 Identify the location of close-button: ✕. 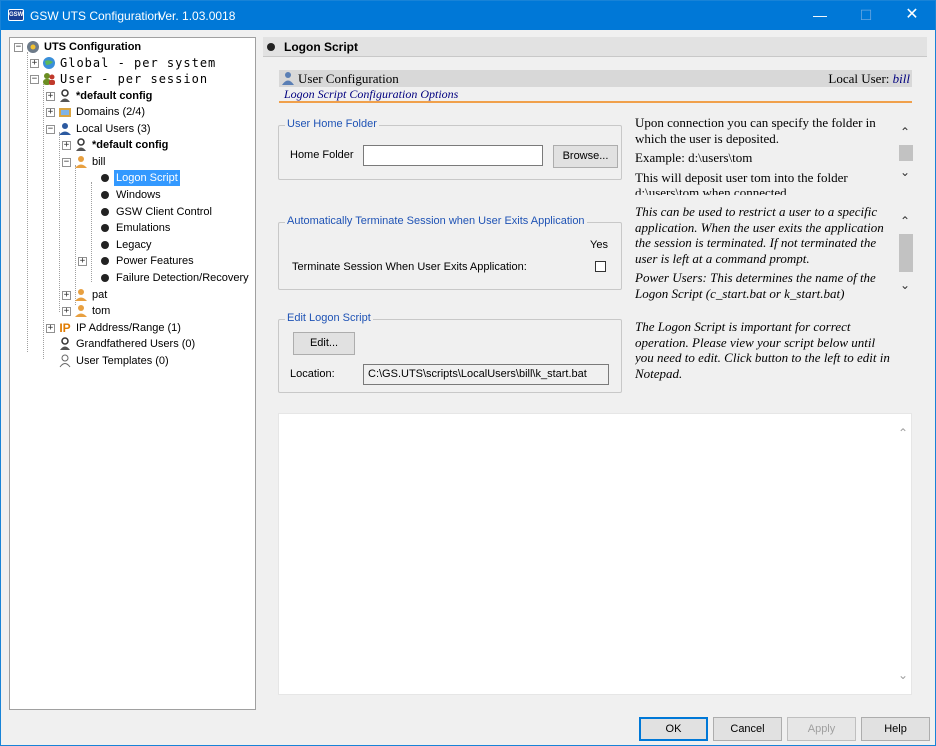
(912, 15).